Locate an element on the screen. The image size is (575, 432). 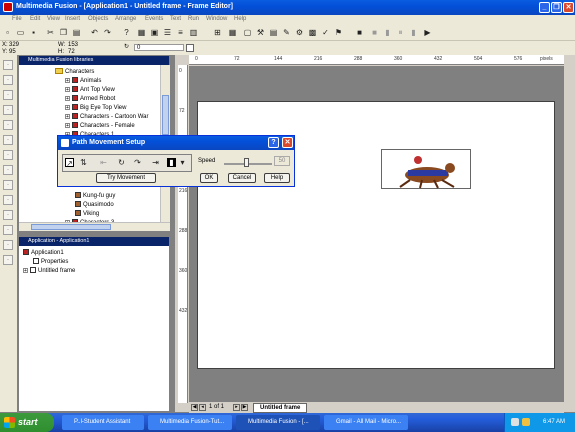
zoom-icon: ⊞ is located at coordinates (217, 32).